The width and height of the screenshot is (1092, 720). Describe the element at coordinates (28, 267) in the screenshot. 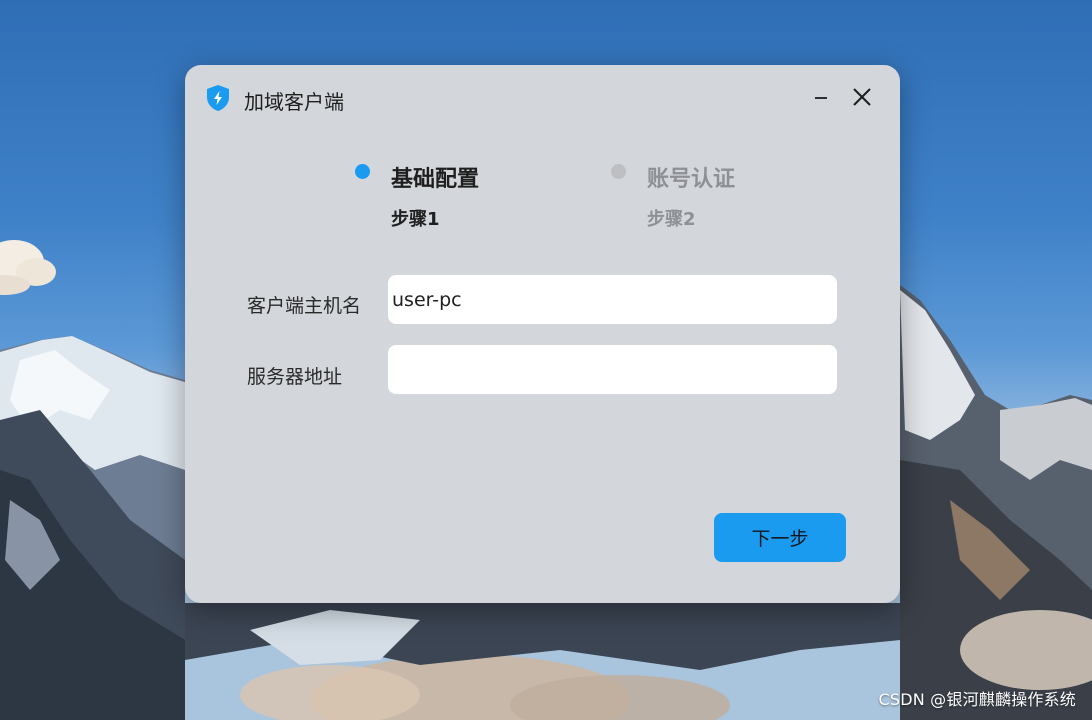

I see `cloud` at that location.